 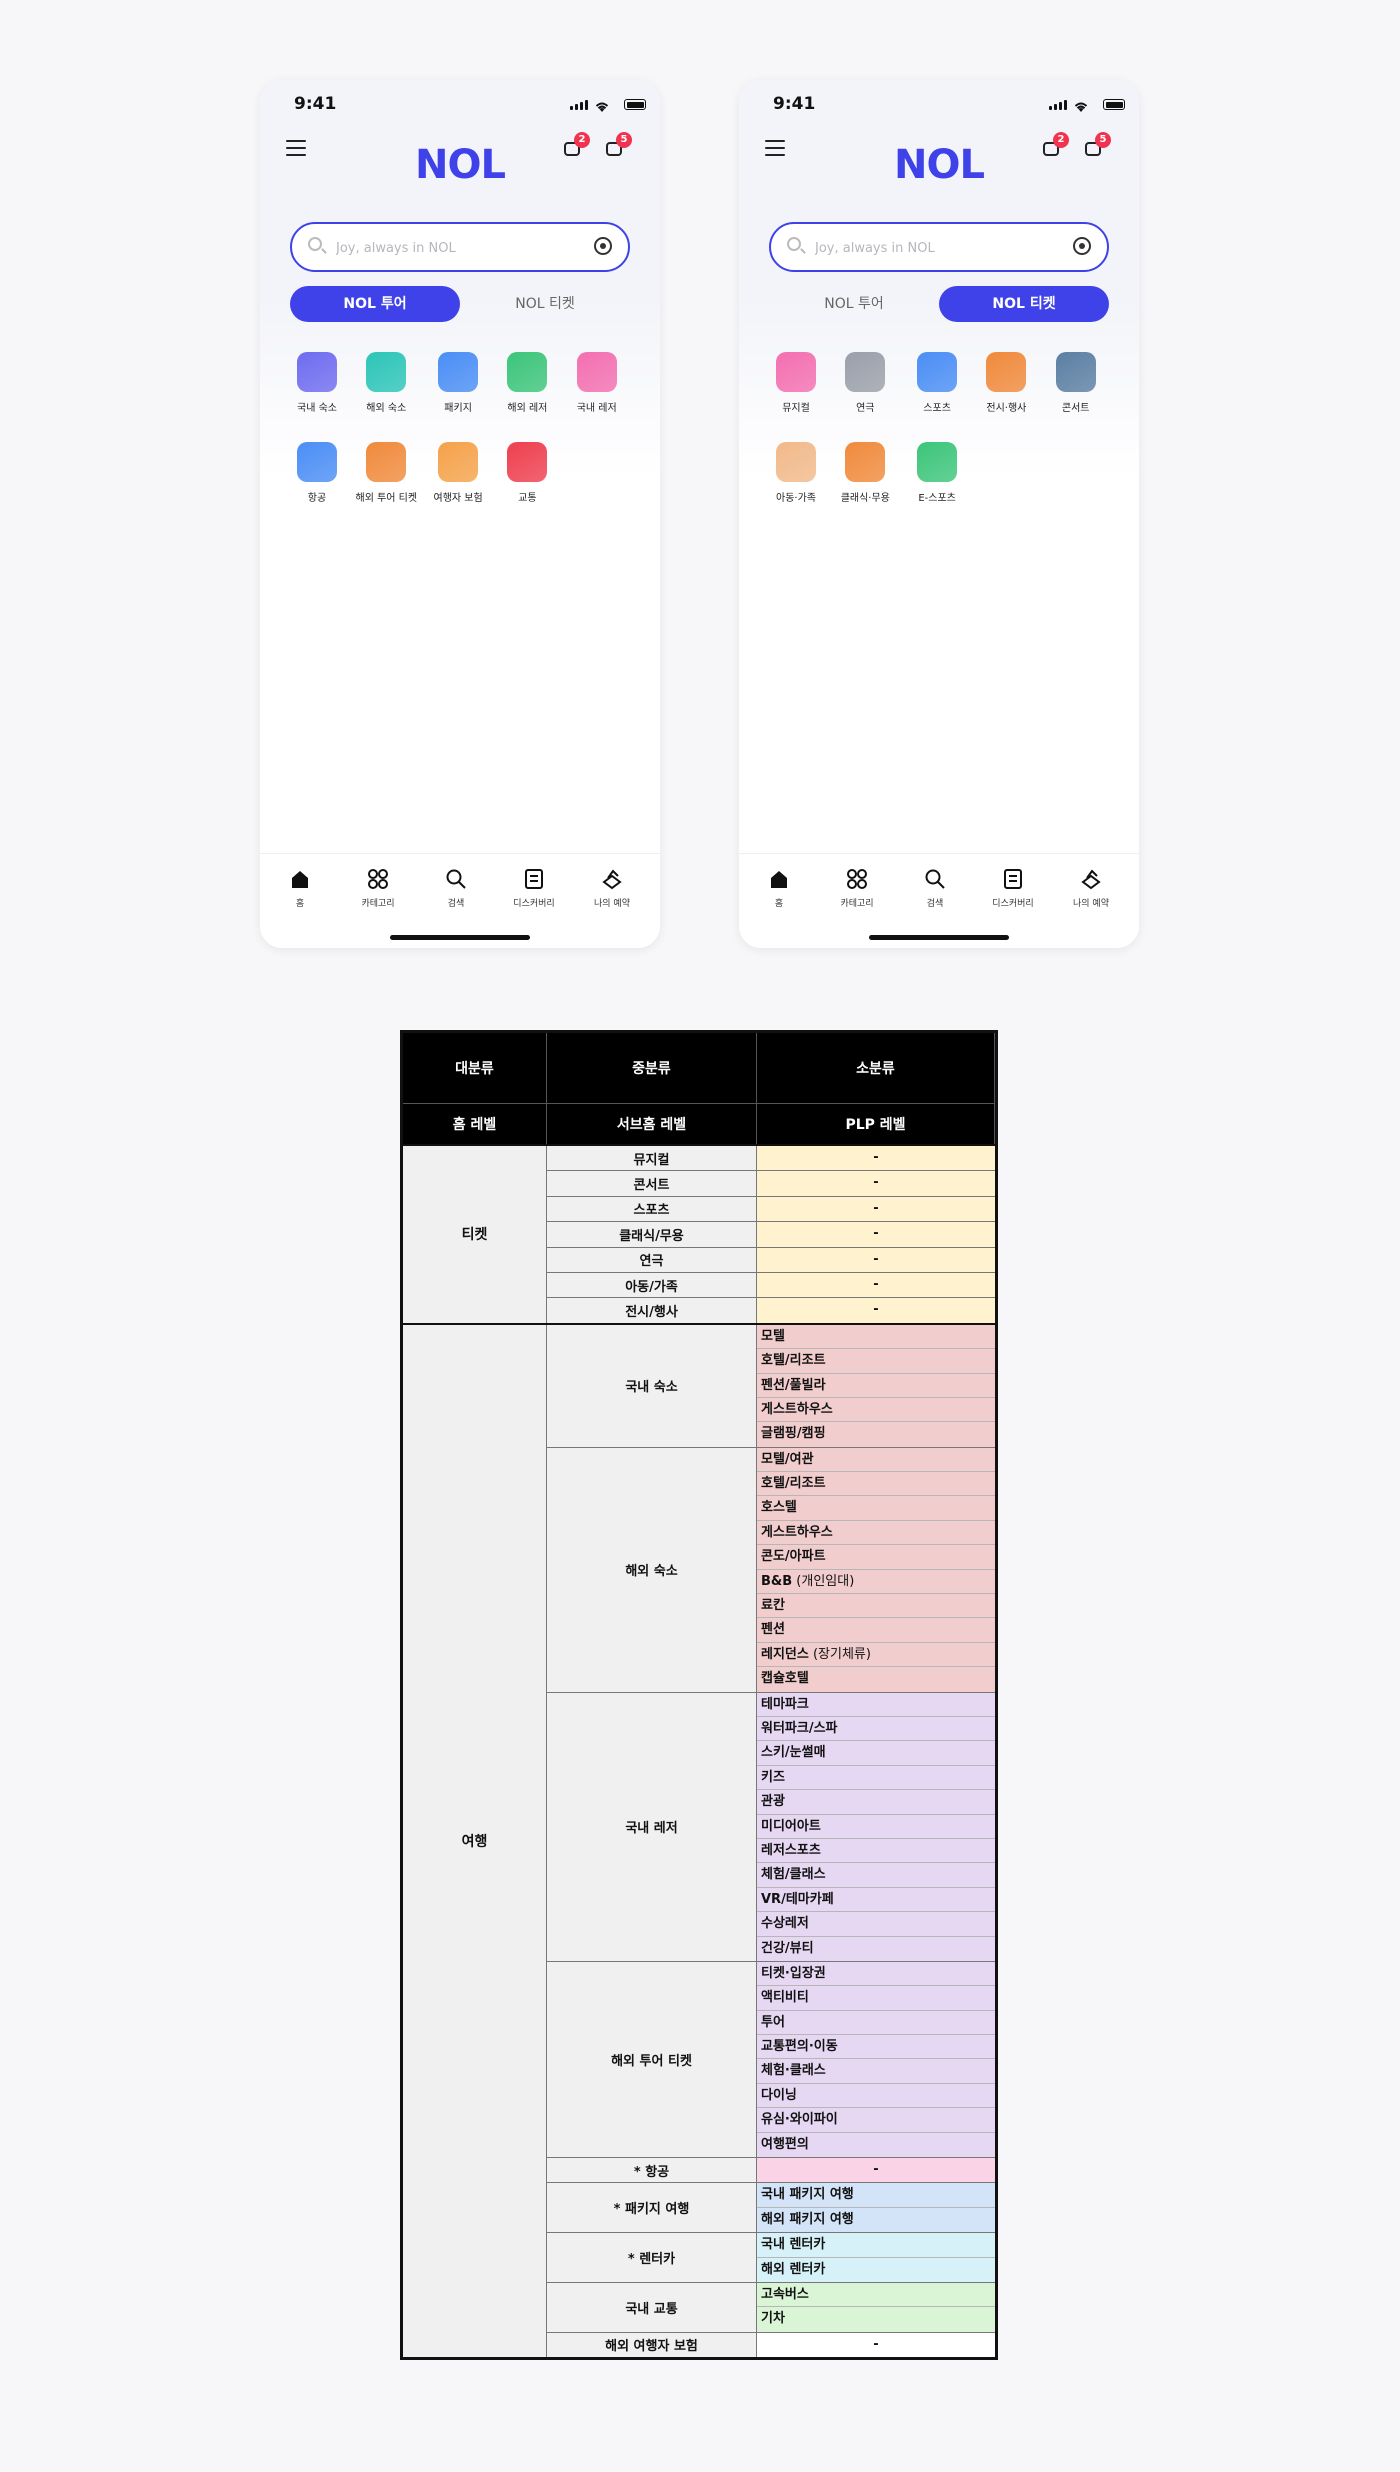 What do you see at coordinates (865, 408) in the screenshot?
I see `category-label: 연극` at bounding box center [865, 408].